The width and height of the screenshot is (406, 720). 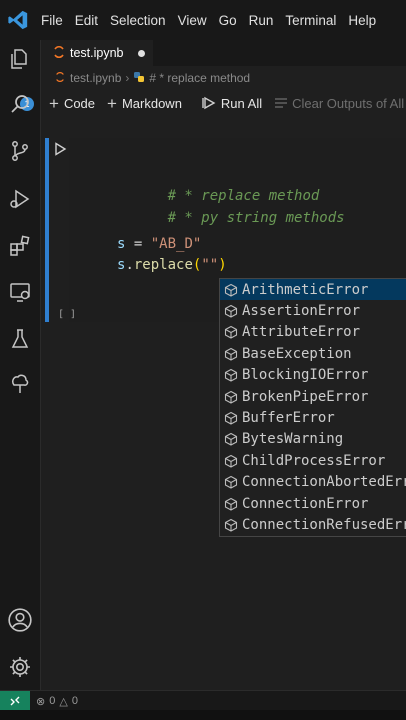 I want to click on python-icon, so click(x=139, y=78).